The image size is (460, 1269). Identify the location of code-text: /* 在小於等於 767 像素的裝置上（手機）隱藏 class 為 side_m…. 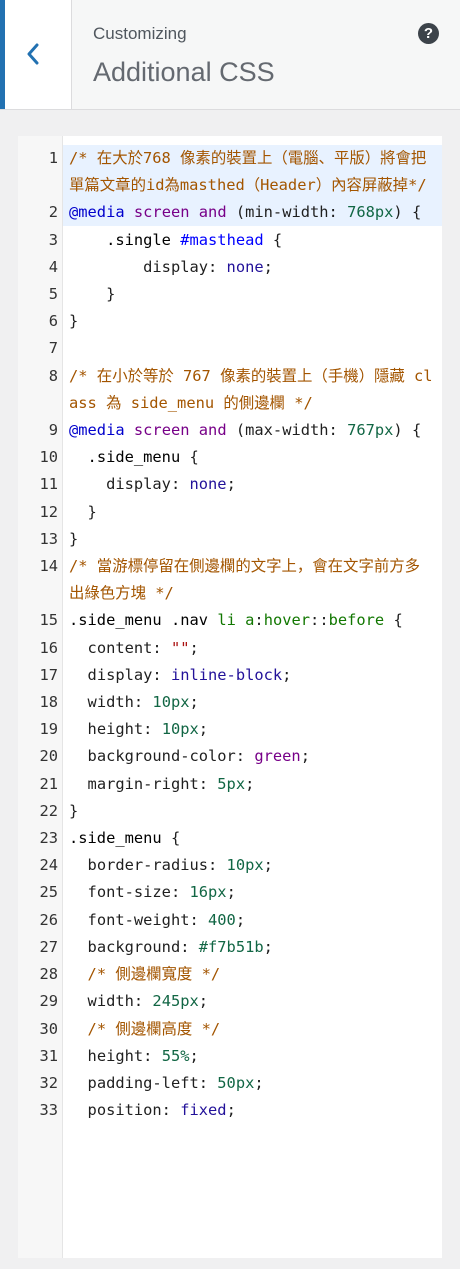
(252, 390).